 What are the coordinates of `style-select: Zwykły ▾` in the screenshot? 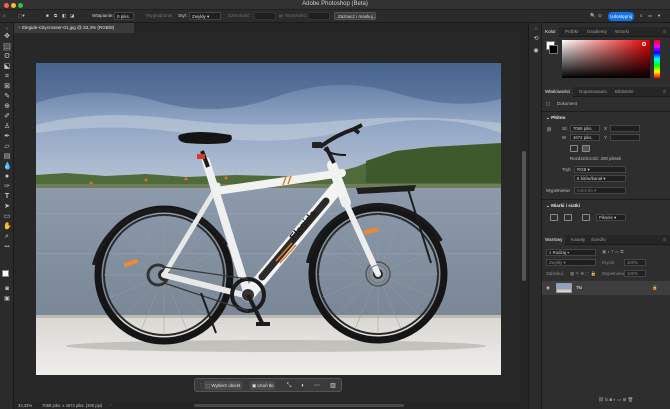 It's located at (205, 16).